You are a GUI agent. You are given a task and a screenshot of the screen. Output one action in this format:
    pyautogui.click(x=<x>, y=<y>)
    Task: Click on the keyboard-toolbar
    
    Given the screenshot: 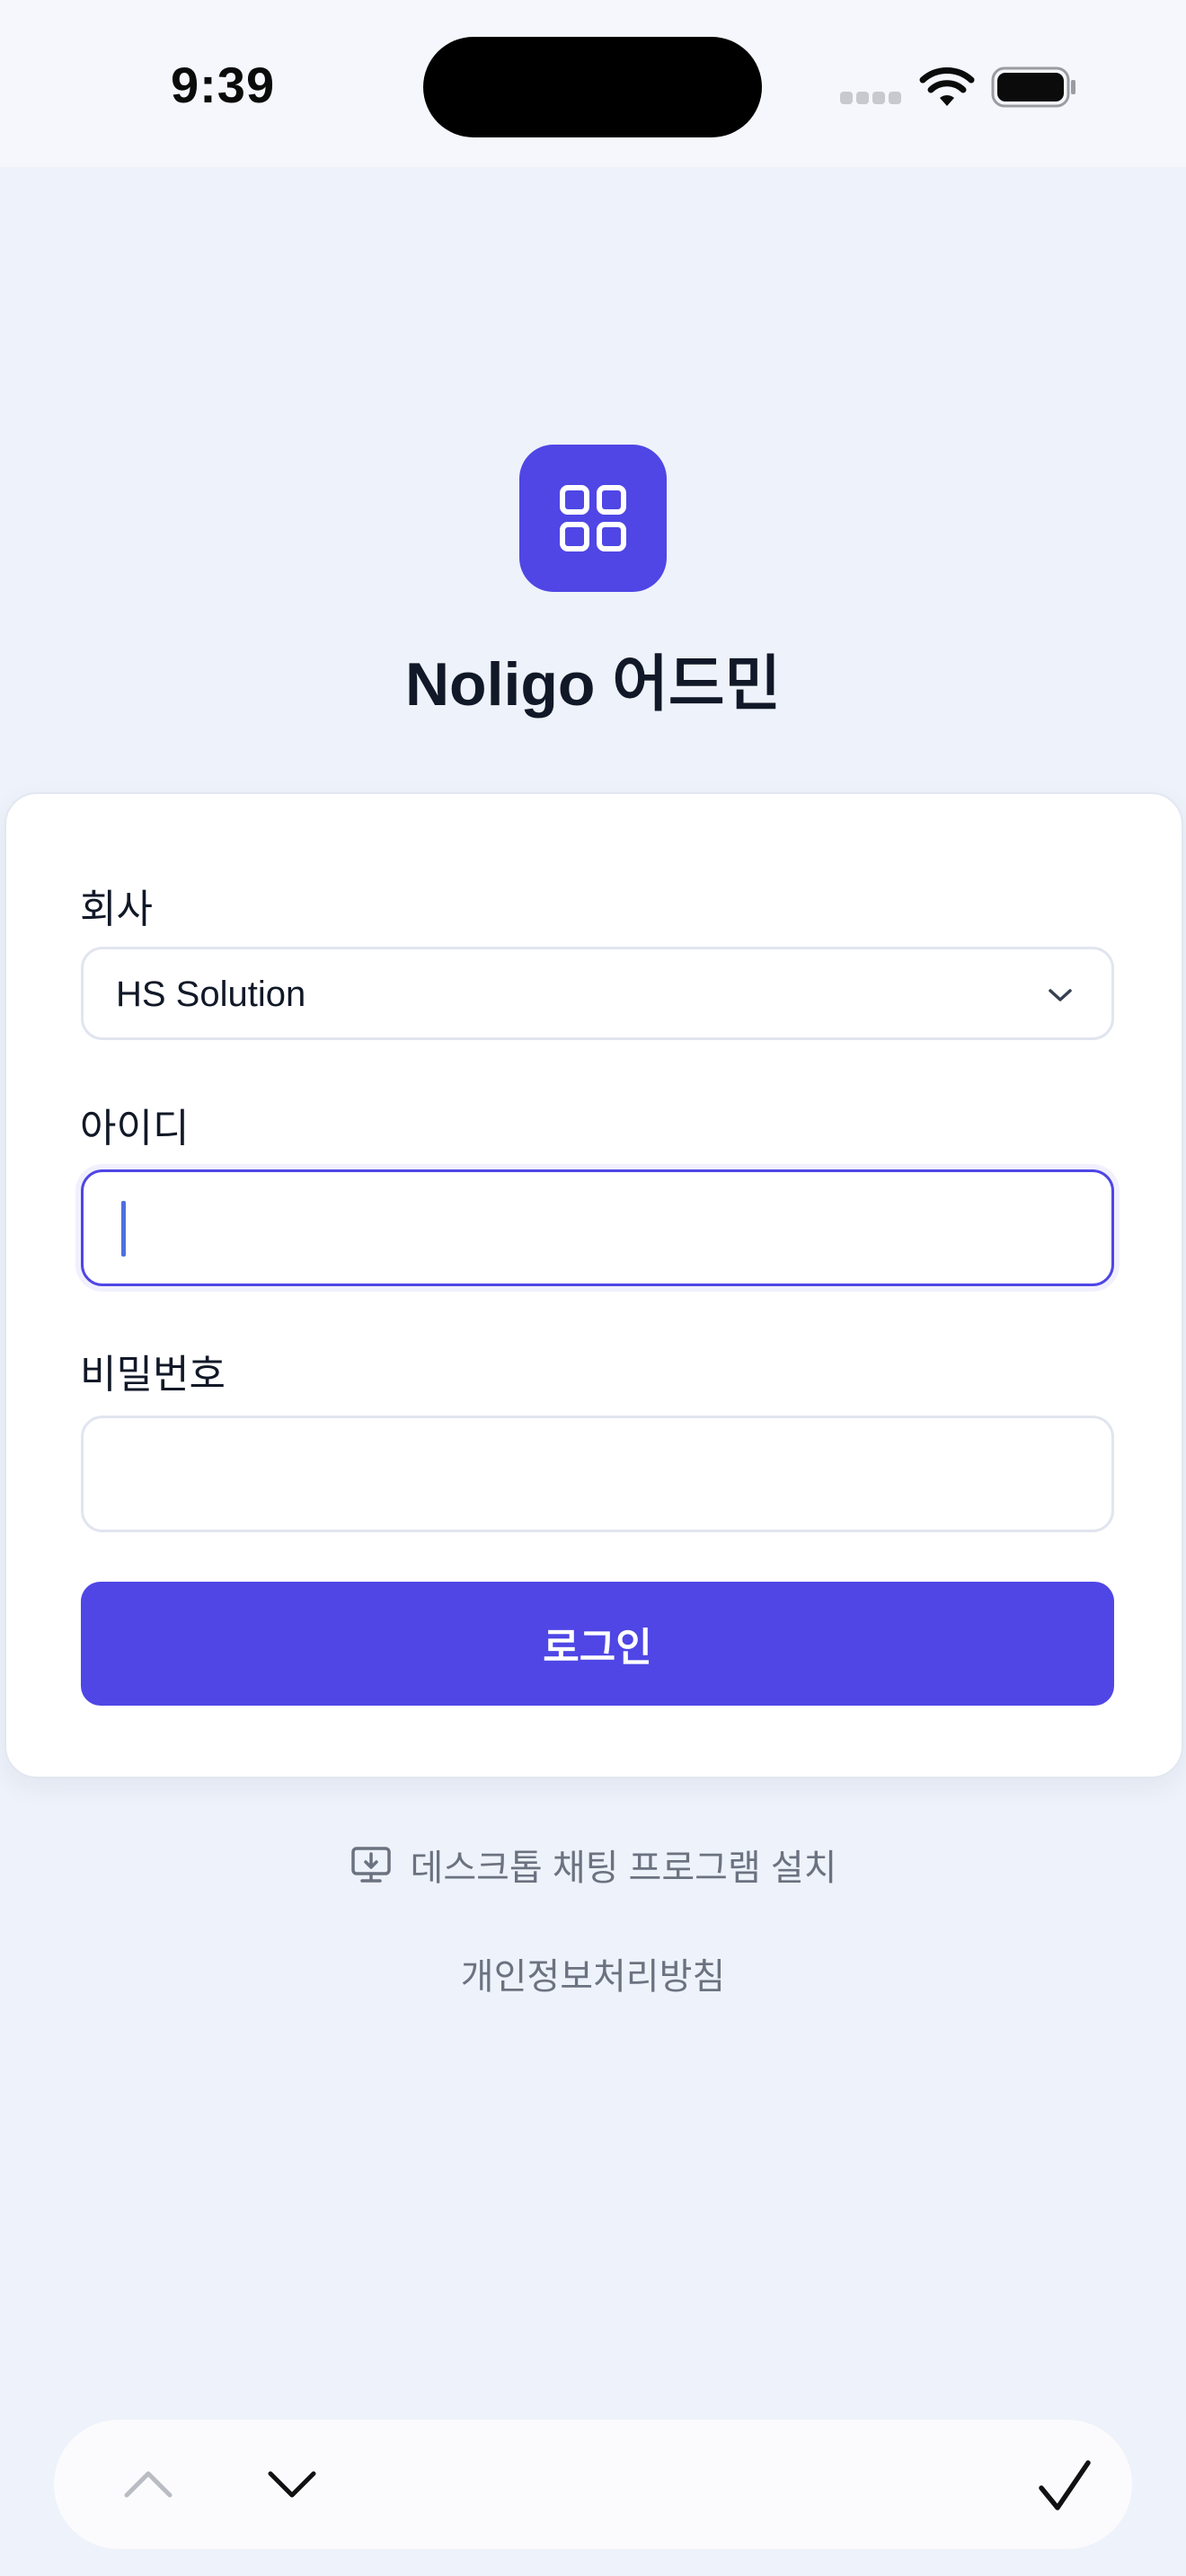 What is the action you would take?
    pyautogui.click(x=593, y=2484)
    